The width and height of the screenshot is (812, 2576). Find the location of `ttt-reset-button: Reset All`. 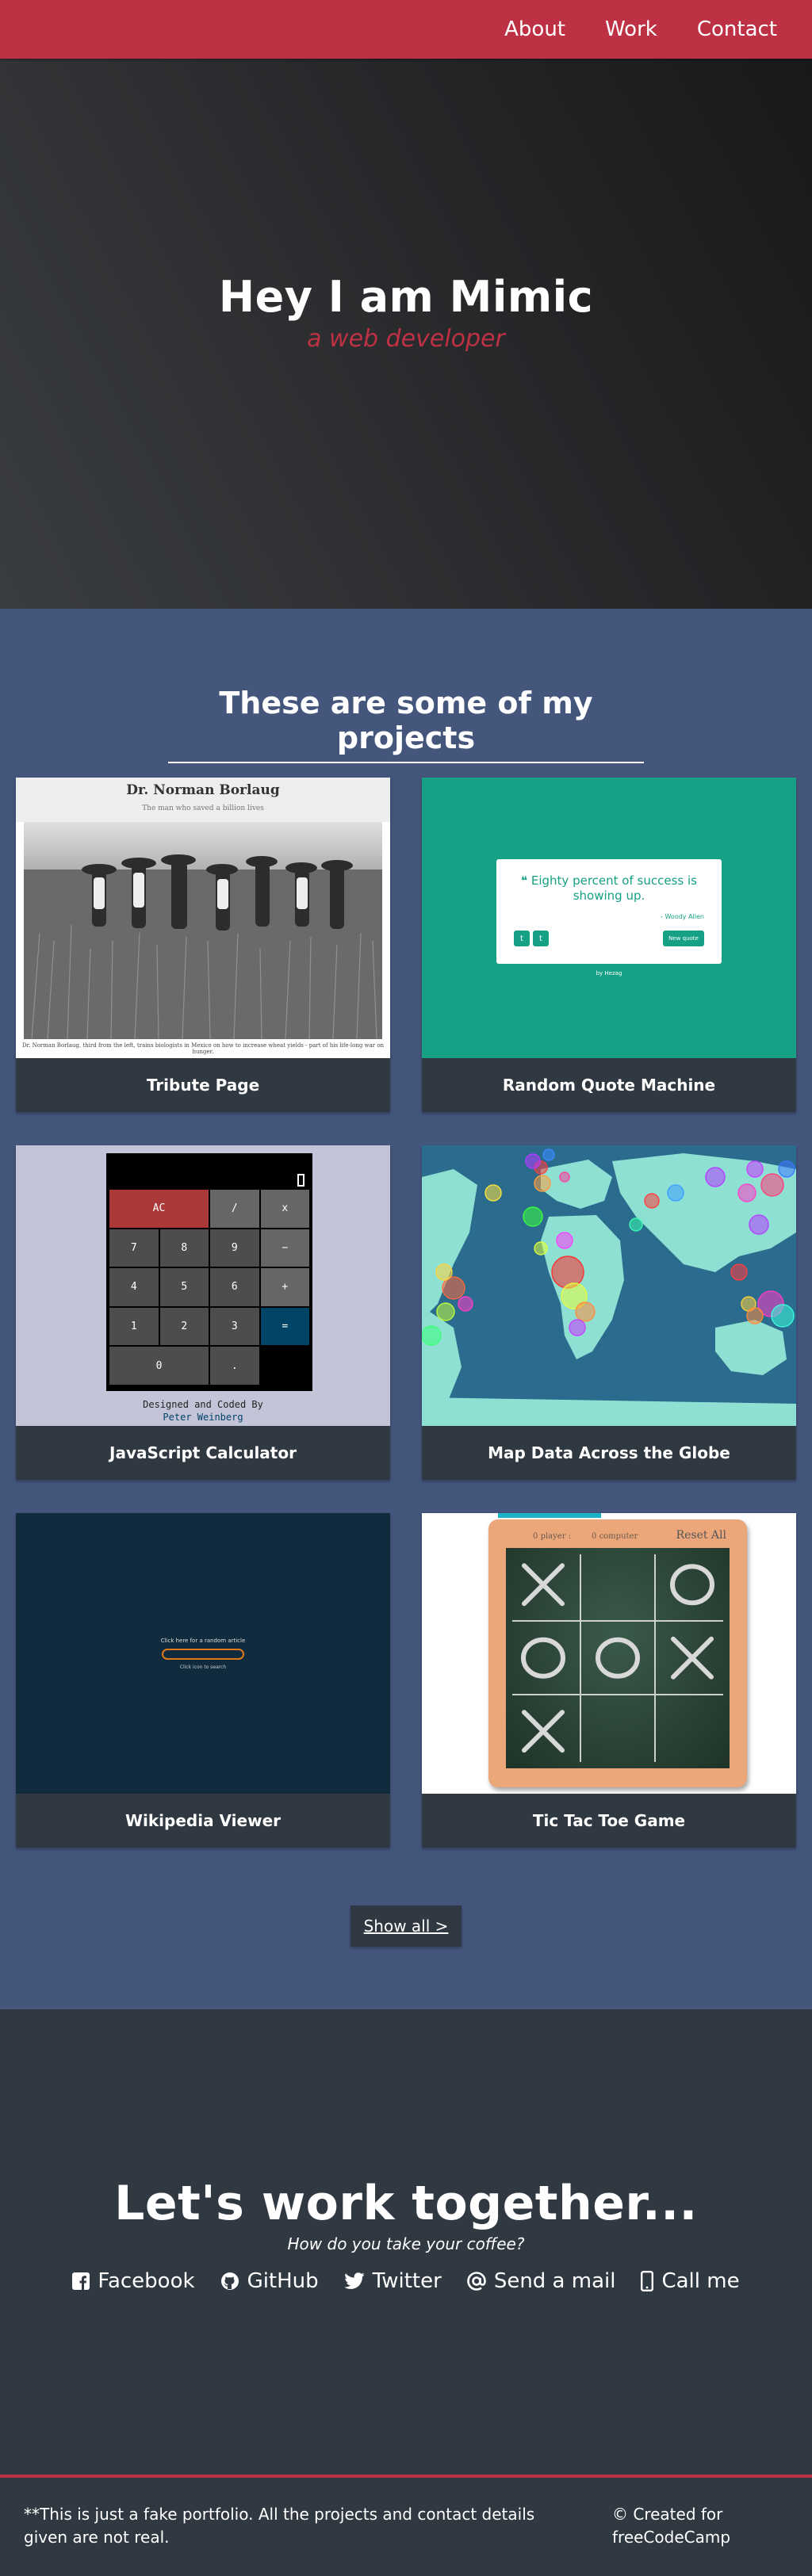

ttt-reset-button: Reset All is located at coordinates (701, 1535).